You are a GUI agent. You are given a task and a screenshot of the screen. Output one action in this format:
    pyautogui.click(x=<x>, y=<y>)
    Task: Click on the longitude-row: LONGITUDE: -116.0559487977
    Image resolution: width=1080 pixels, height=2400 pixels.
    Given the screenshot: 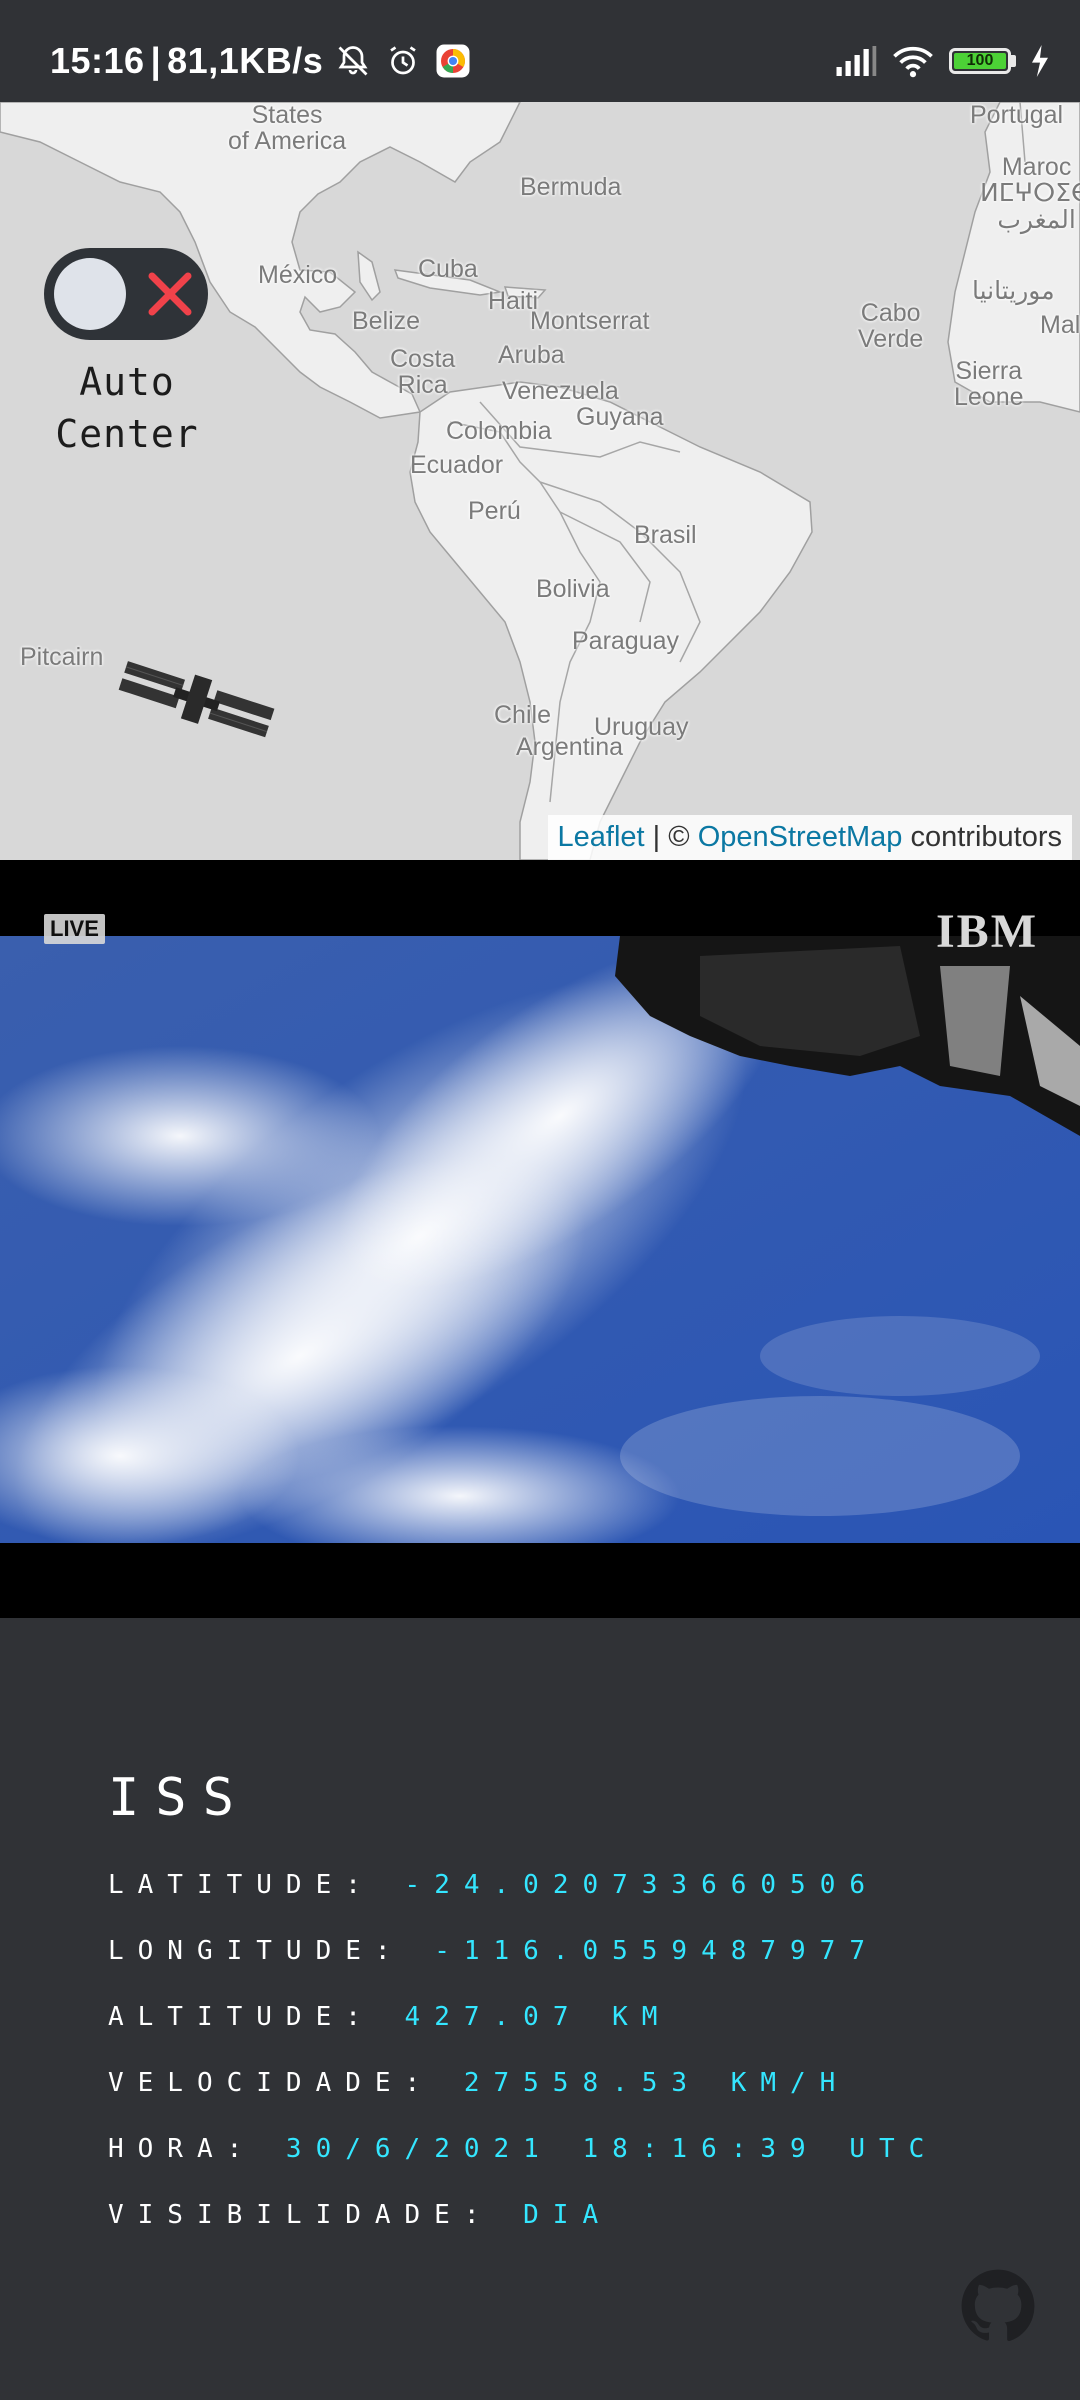 What is the action you would take?
    pyautogui.click(x=493, y=1951)
    